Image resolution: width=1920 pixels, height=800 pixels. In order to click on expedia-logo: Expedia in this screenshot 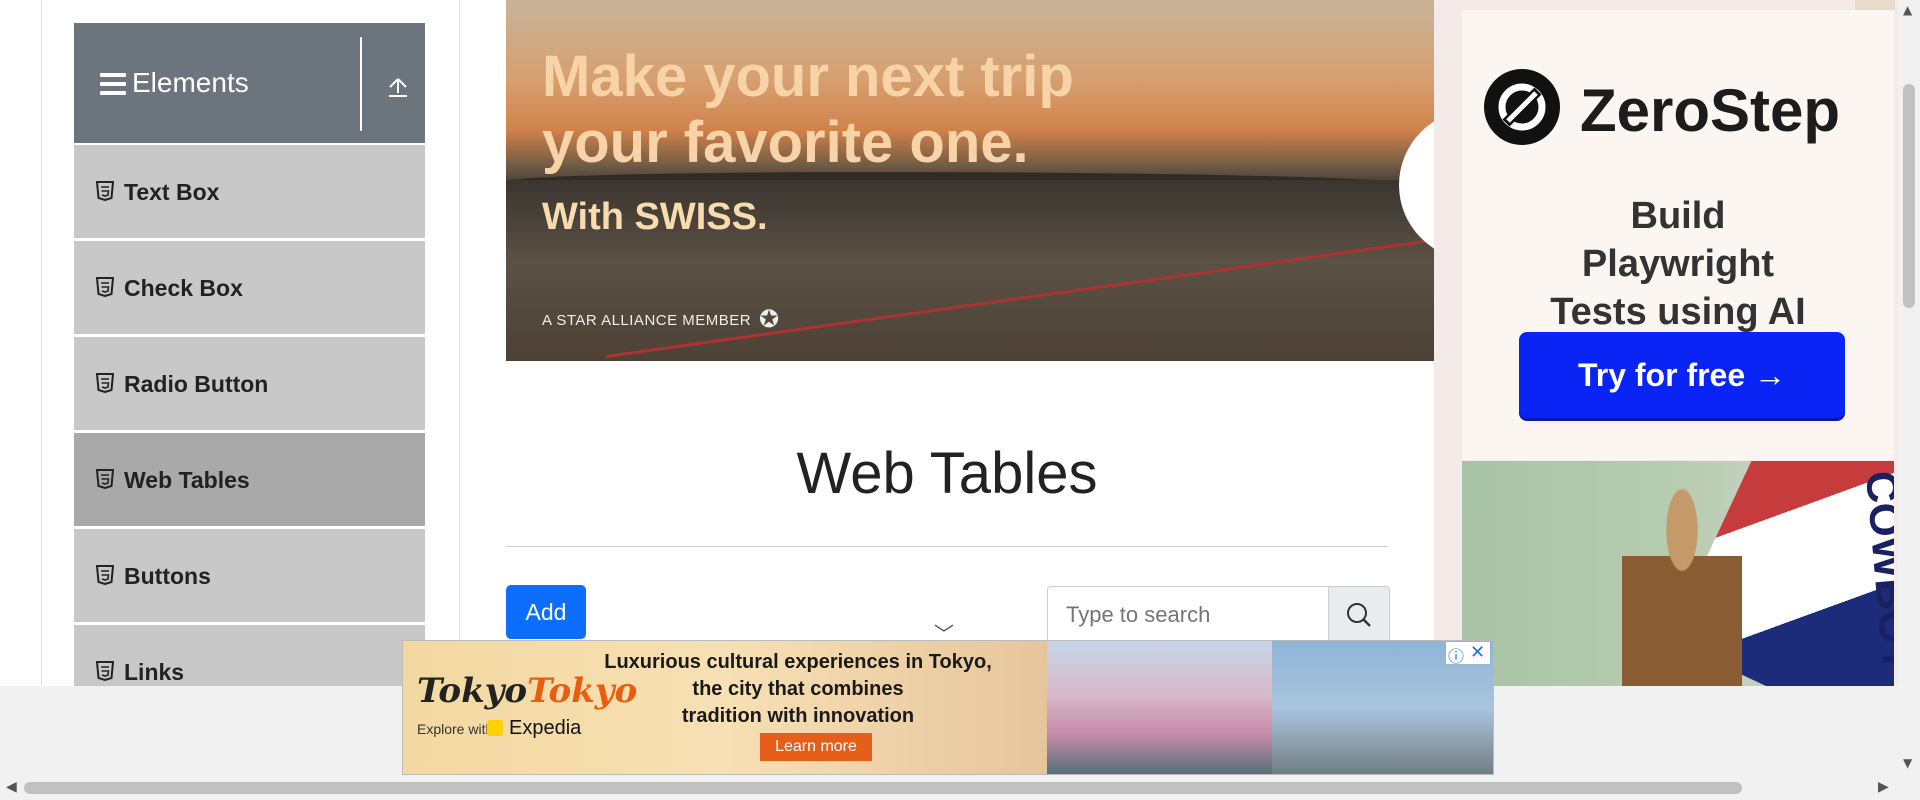, I will do `click(534, 728)`.